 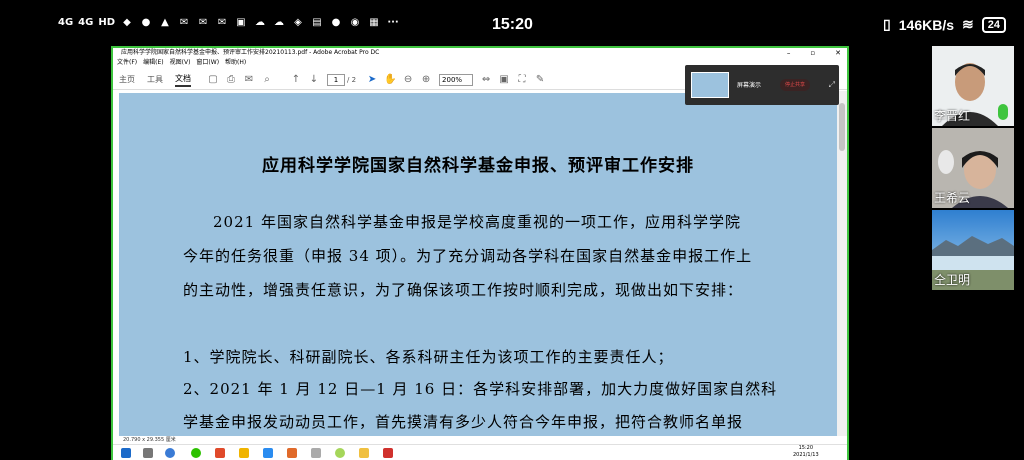 I want to click on taskbar-time: 15:20, so click(x=806, y=448).